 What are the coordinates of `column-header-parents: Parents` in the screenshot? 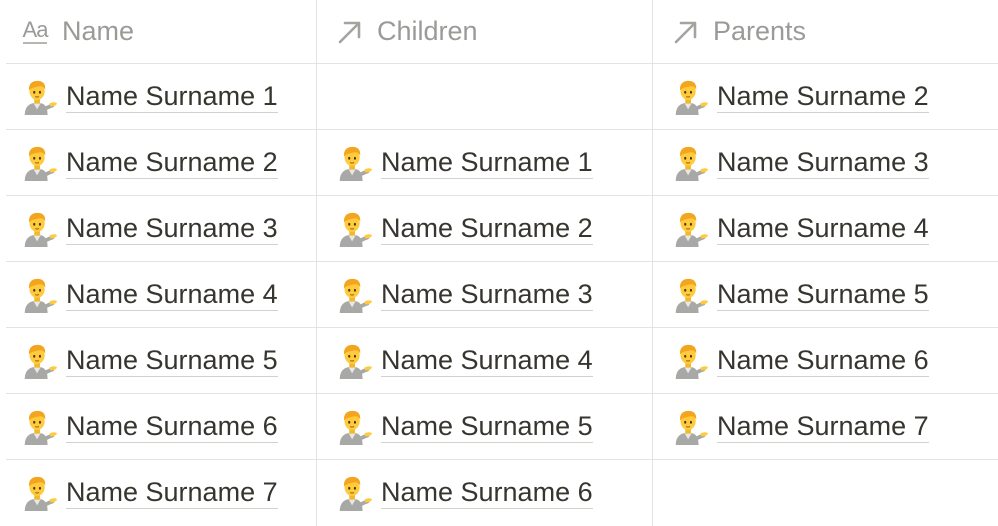 It's located at (825, 31).